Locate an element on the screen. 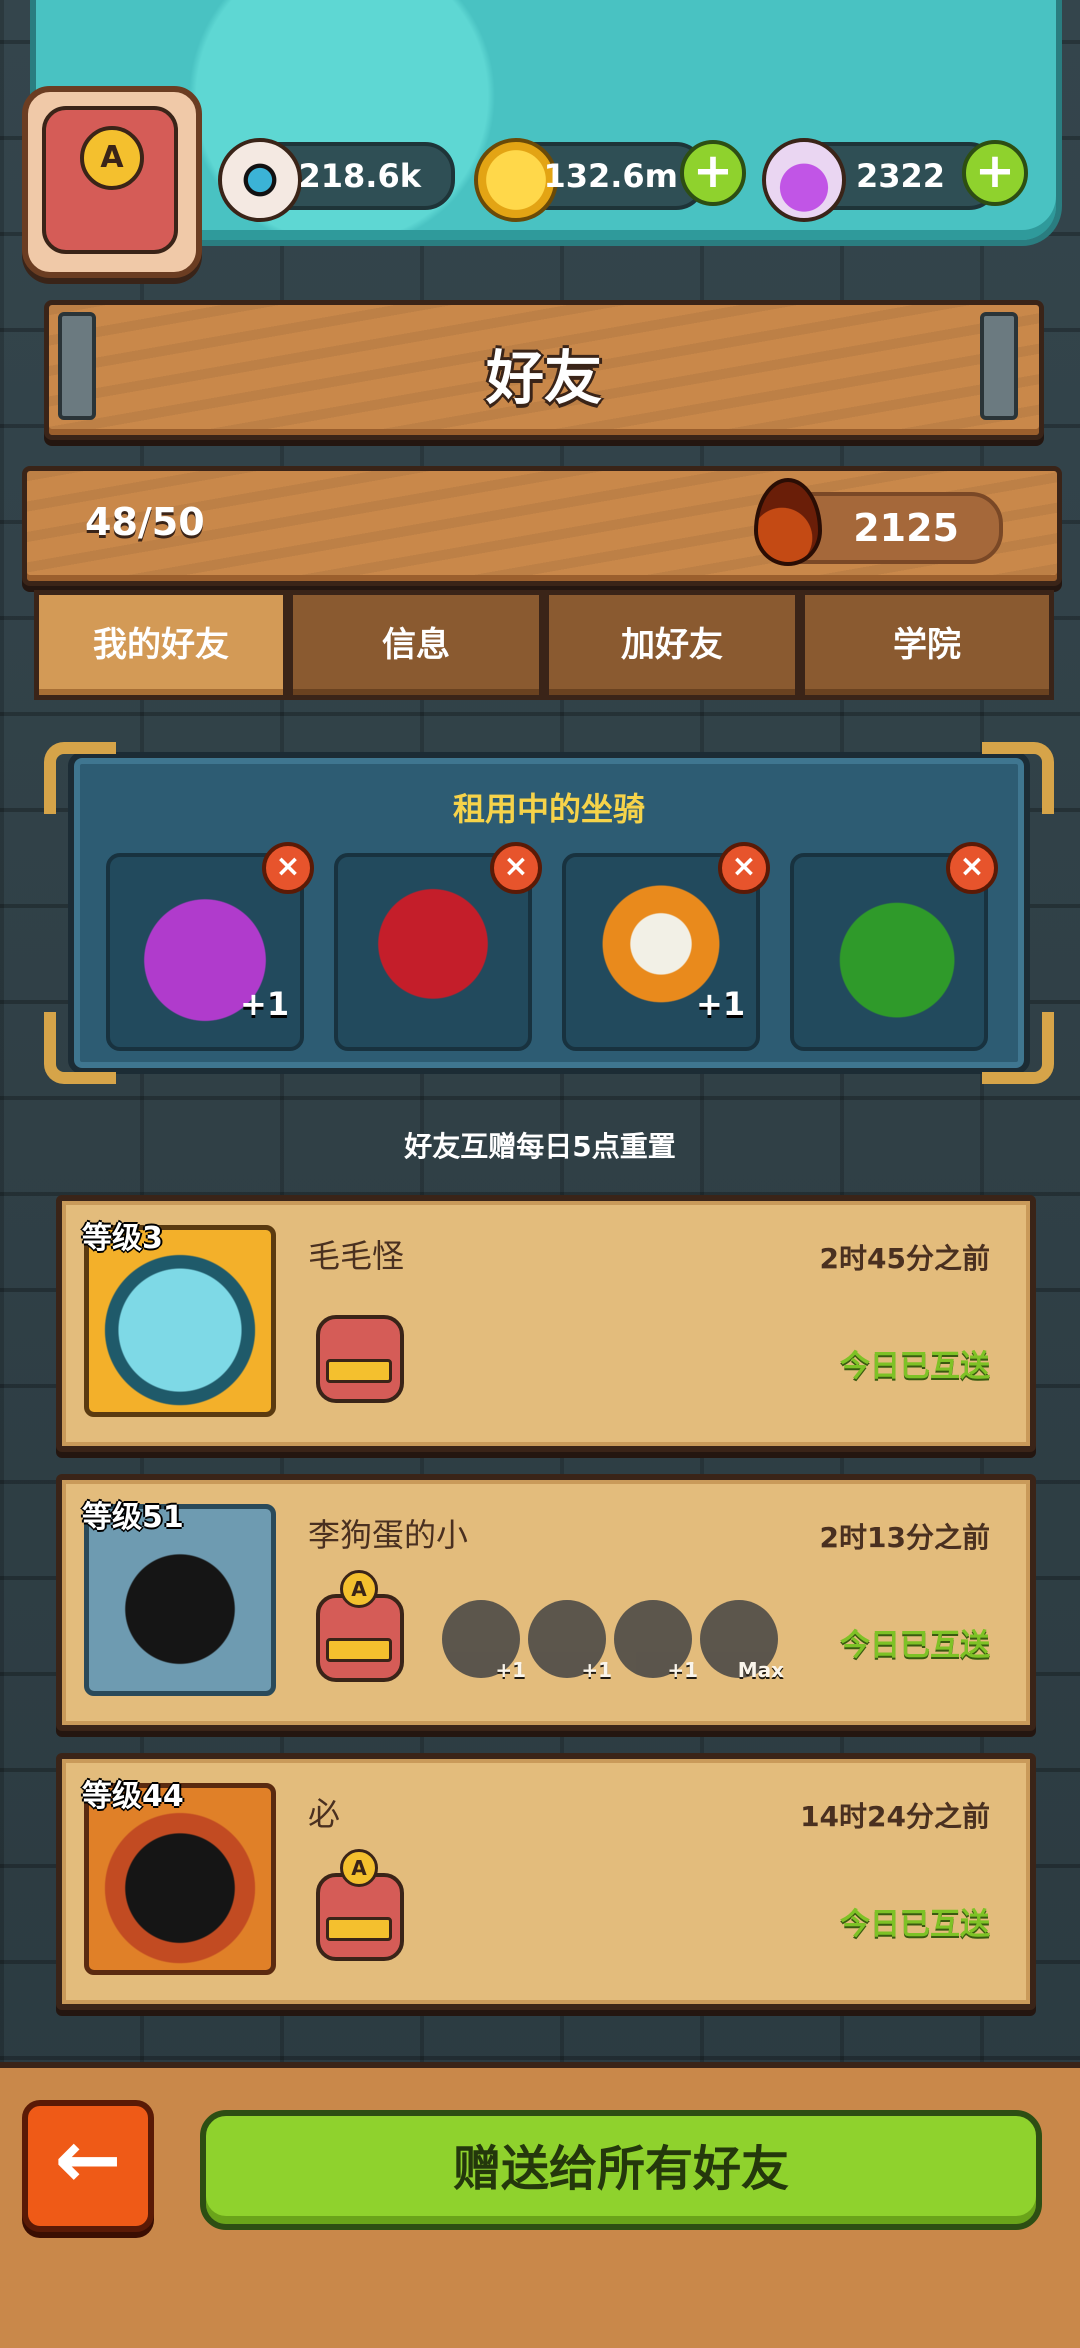 Image resolution: width=1080 pixels, height=2348 pixels. friend-row: 等级3 毛毛怪 2时45分之前 今日已互送 is located at coordinates (546, 1323).